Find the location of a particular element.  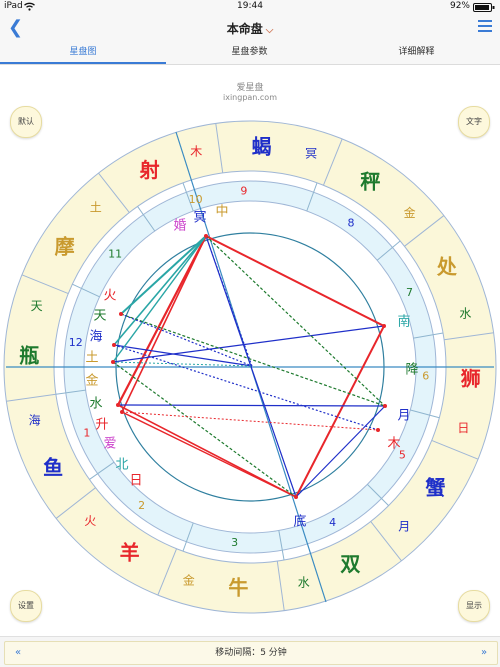

tab-chart: 星盘图 is located at coordinates (83, 53).